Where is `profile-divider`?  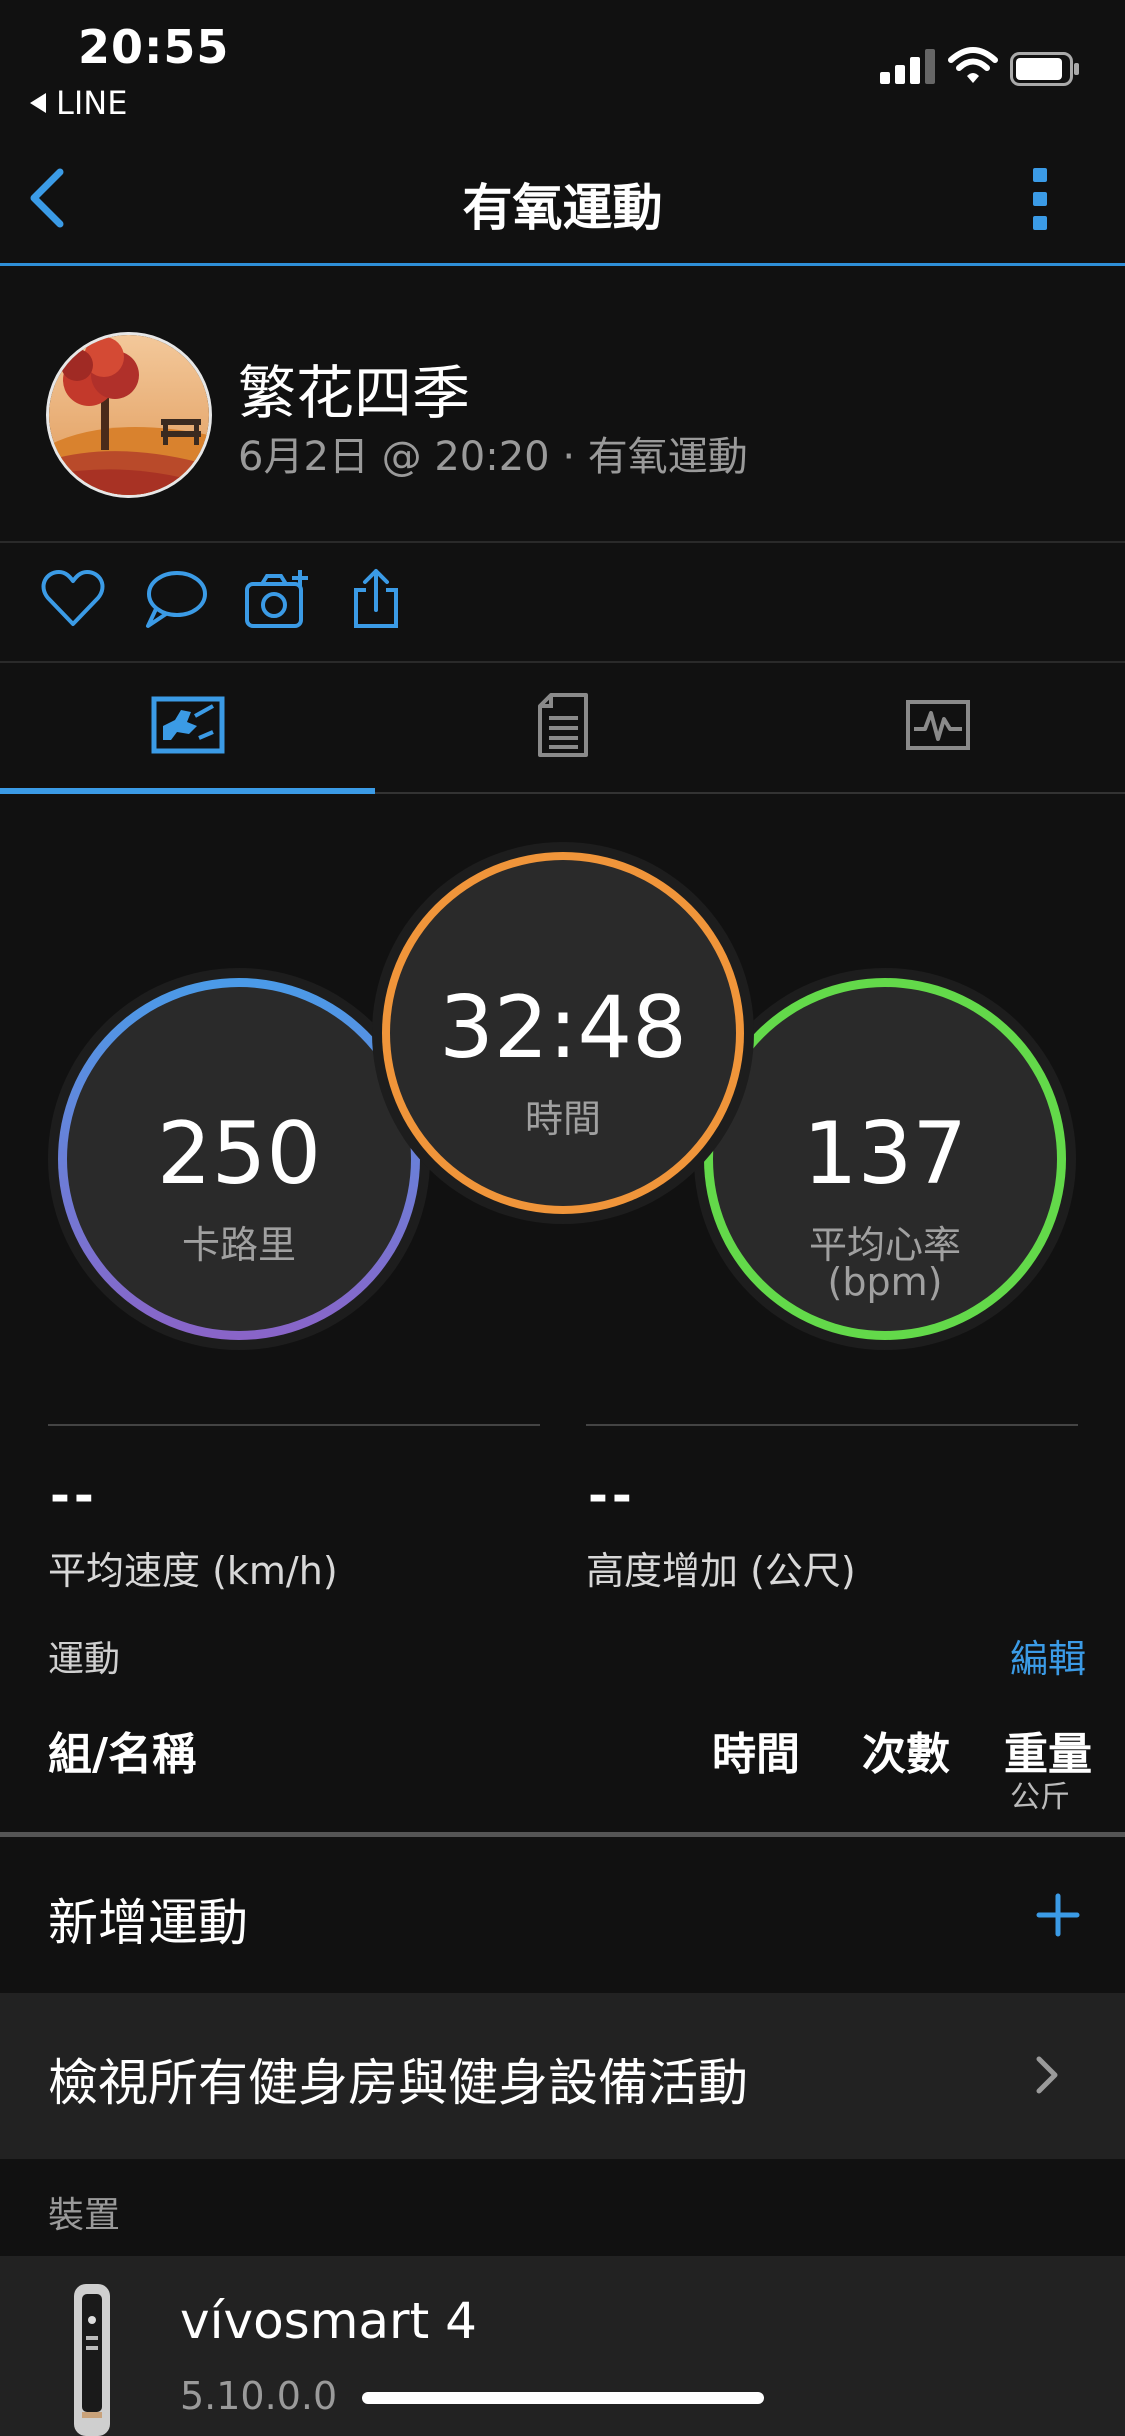
profile-divider is located at coordinates (562, 542).